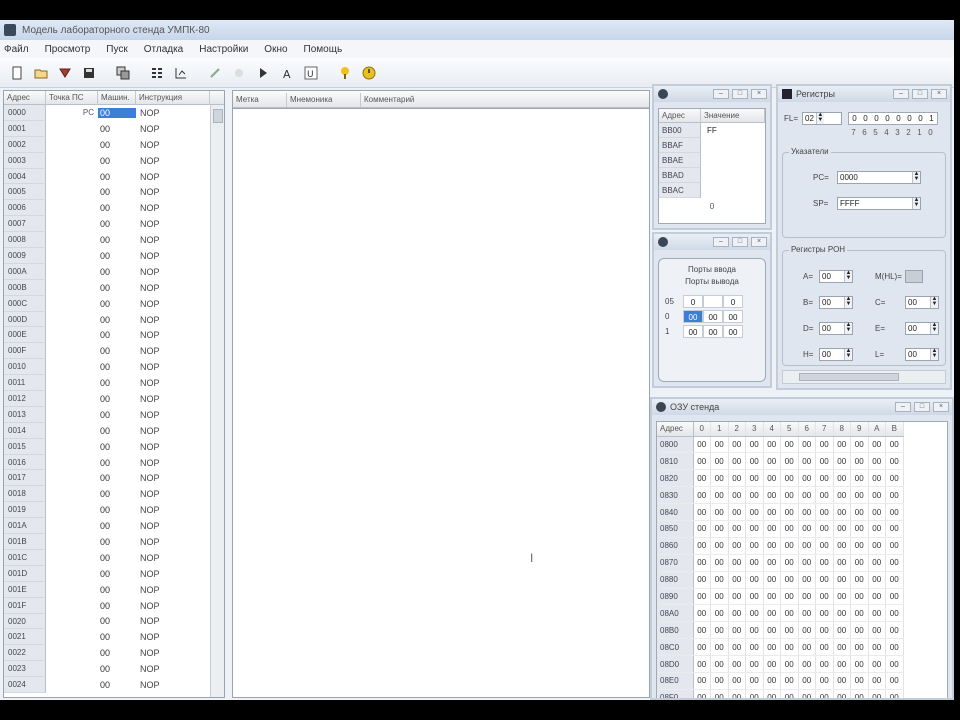 The image size is (960, 720). What do you see at coordinates (223, 49) in the screenshot?
I see `menu-settings: Настройки` at bounding box center [223, 49].